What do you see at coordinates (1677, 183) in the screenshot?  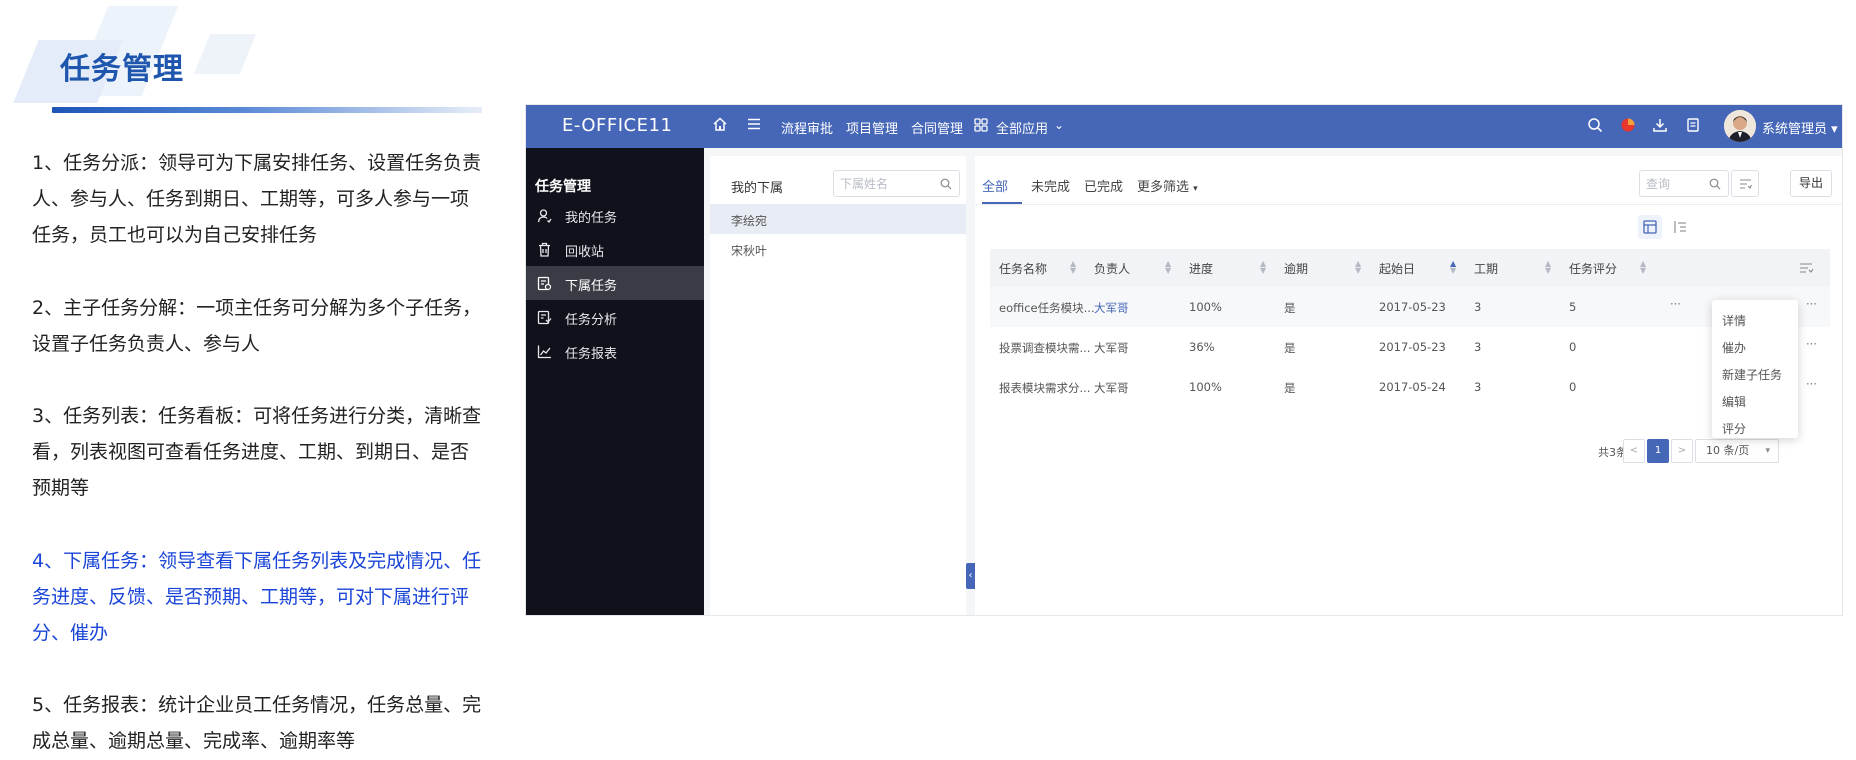 I see `task-search-input` at bounding box center [1677, 183].